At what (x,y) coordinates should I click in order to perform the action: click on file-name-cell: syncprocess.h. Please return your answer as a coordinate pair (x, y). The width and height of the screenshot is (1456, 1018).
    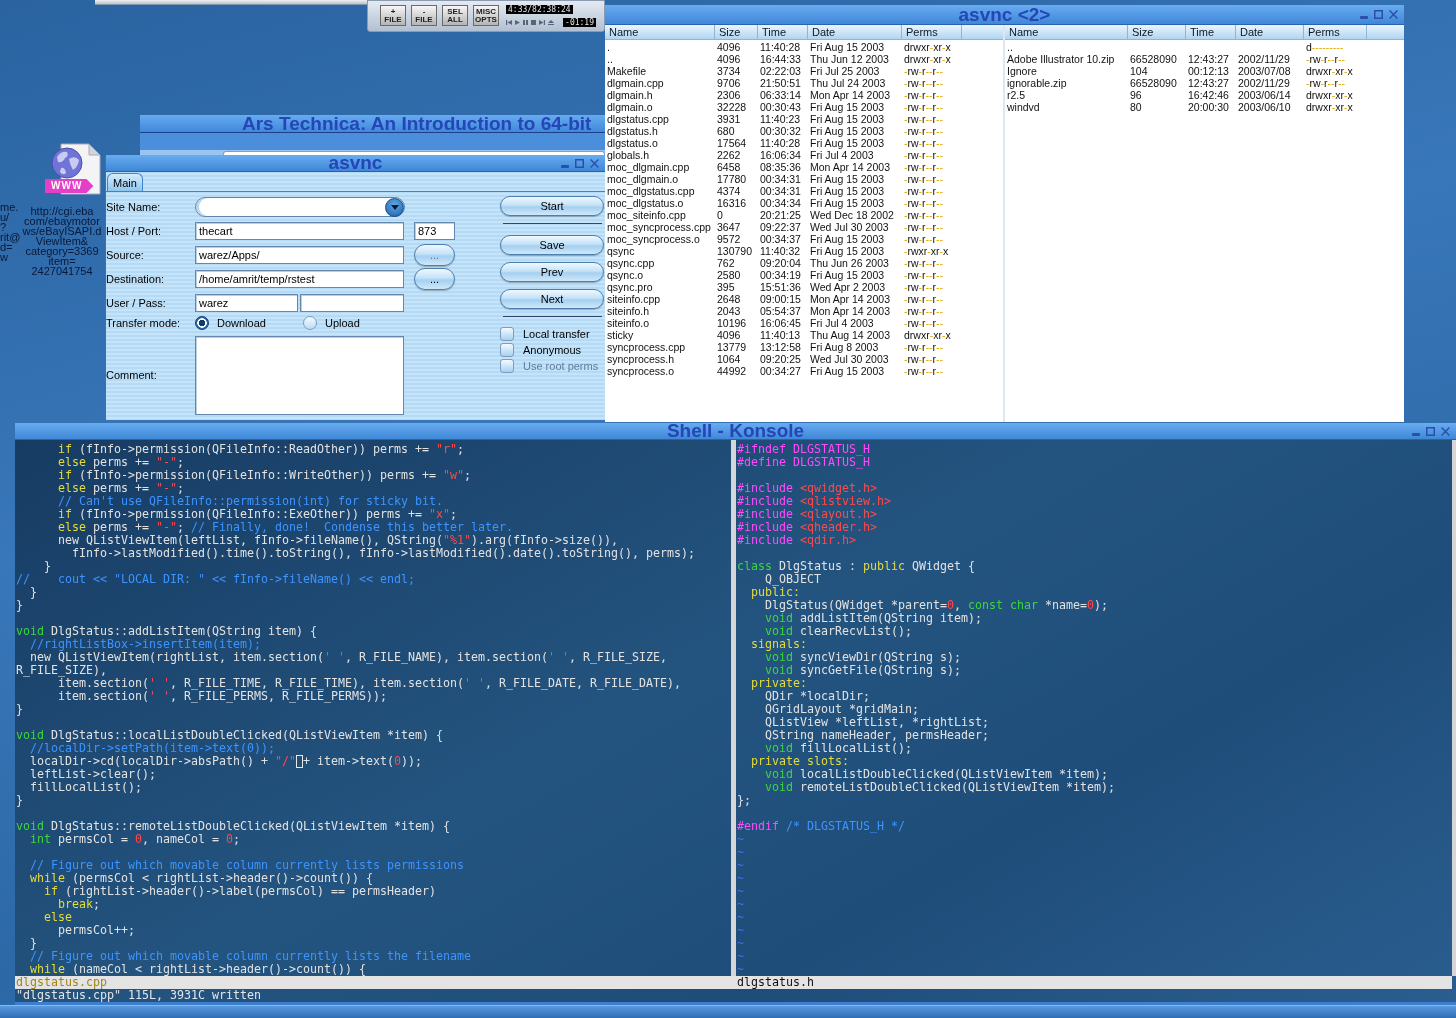
    Looking at the image, I should click on (640, 359).